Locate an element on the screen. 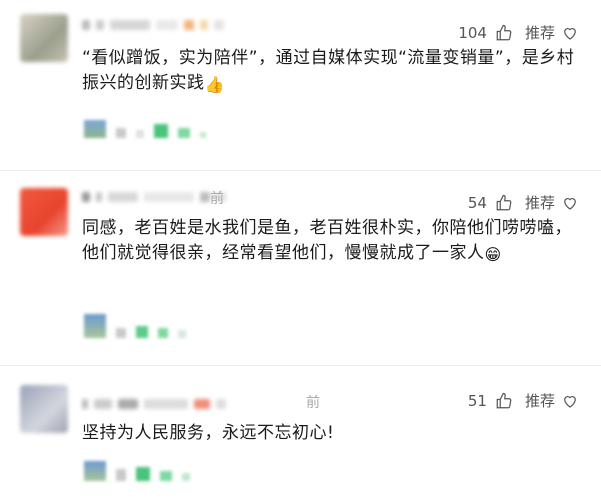 The image size is (601, 500). comment-text: “看似蹭饭，实为陪伴”，通过自媒体实现“流量变销量”，是乡村振兴的创新实践👍 is located at coordinates (335, 71).